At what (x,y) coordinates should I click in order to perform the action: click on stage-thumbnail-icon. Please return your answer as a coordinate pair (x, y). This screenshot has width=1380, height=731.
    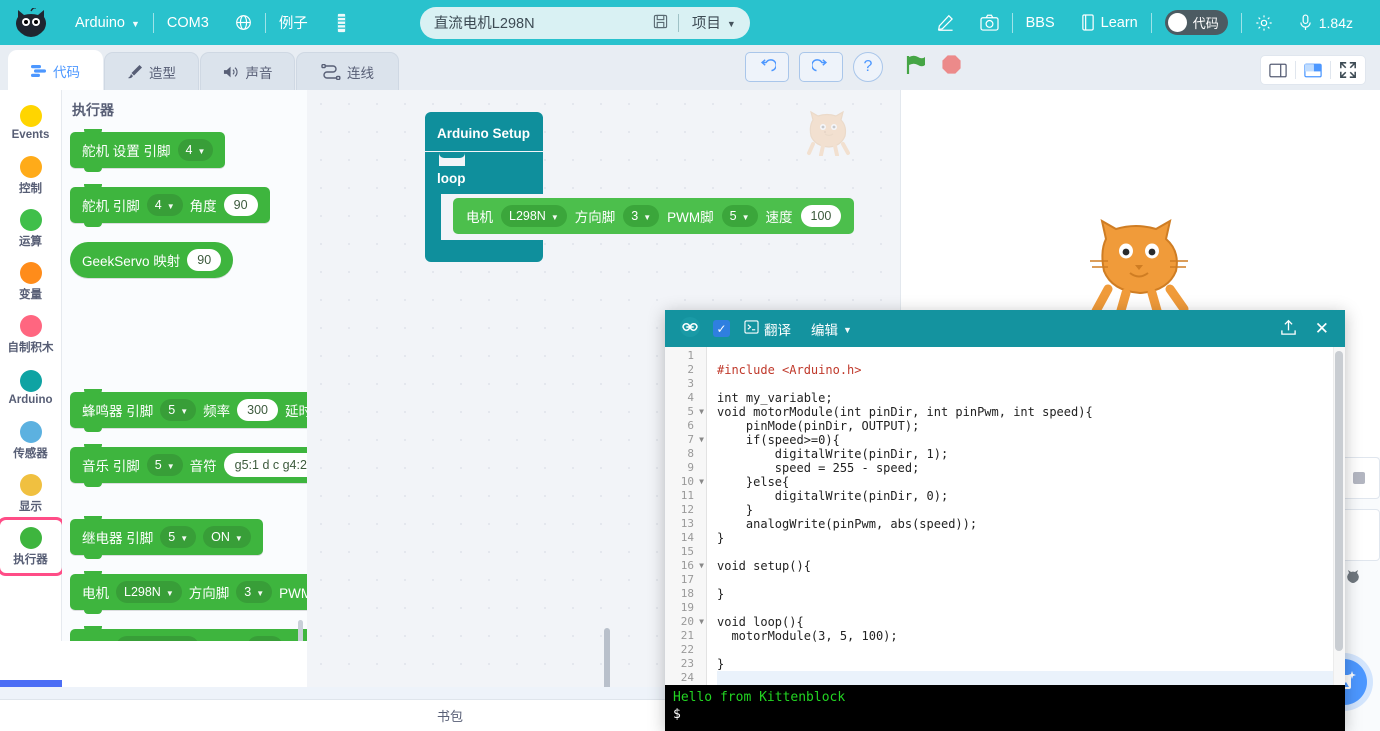
    Looking at the image, I should click on (1353, 580).